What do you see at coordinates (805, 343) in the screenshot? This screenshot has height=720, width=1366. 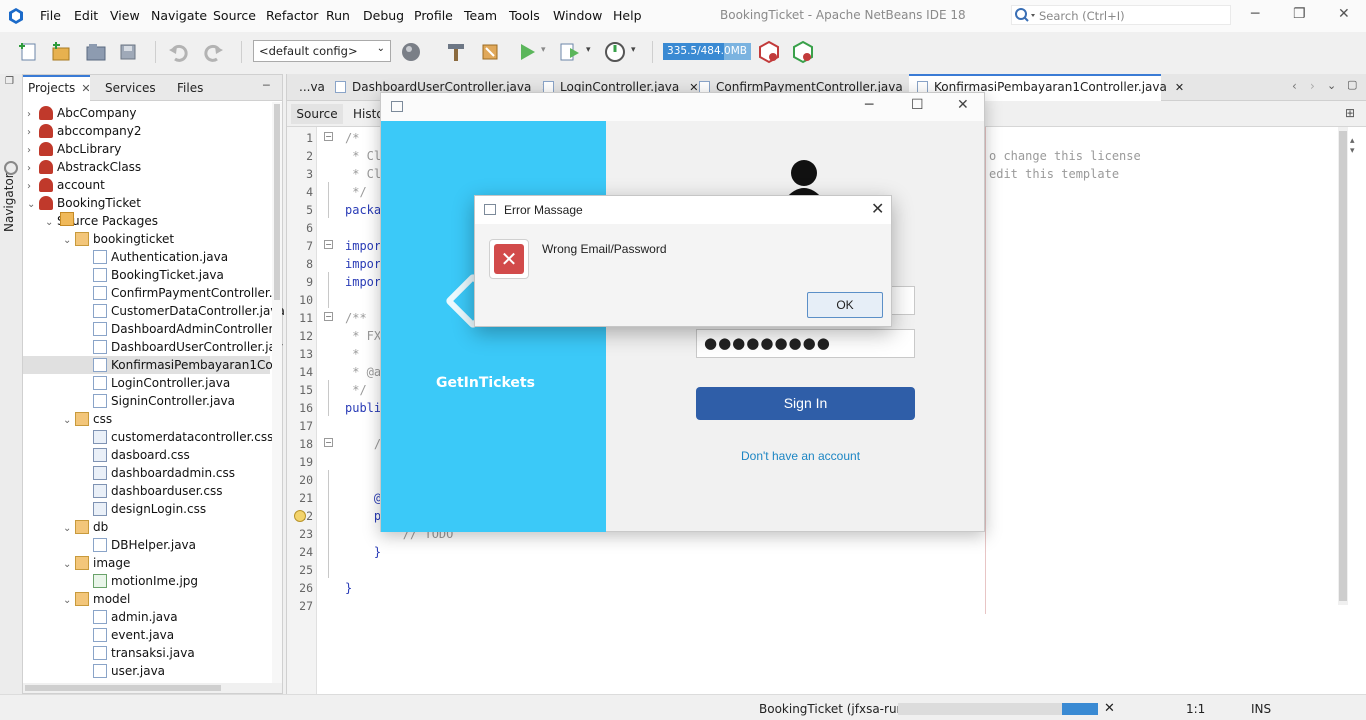 I see `password-field: ●●●●●●●●●` at bounding box center [805, 343].